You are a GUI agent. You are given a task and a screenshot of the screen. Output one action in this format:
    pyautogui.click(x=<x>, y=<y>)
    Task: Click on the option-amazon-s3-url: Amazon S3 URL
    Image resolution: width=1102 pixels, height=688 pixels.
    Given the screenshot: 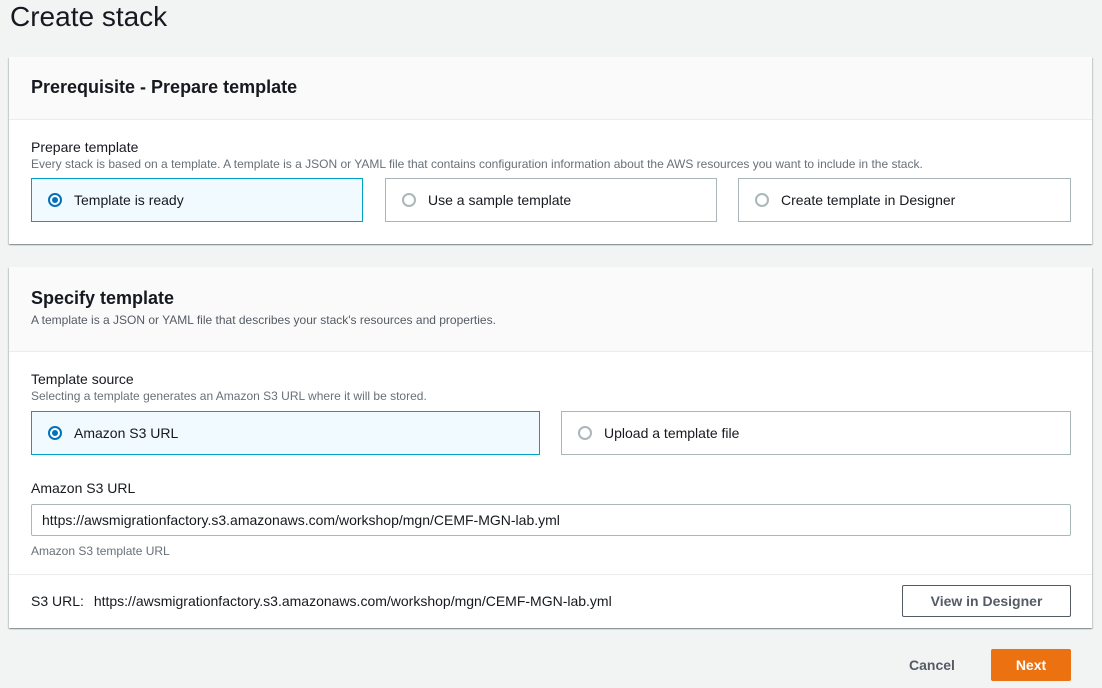 What is the action you would take?
    pyautogui.click(x=285, y=433)
    